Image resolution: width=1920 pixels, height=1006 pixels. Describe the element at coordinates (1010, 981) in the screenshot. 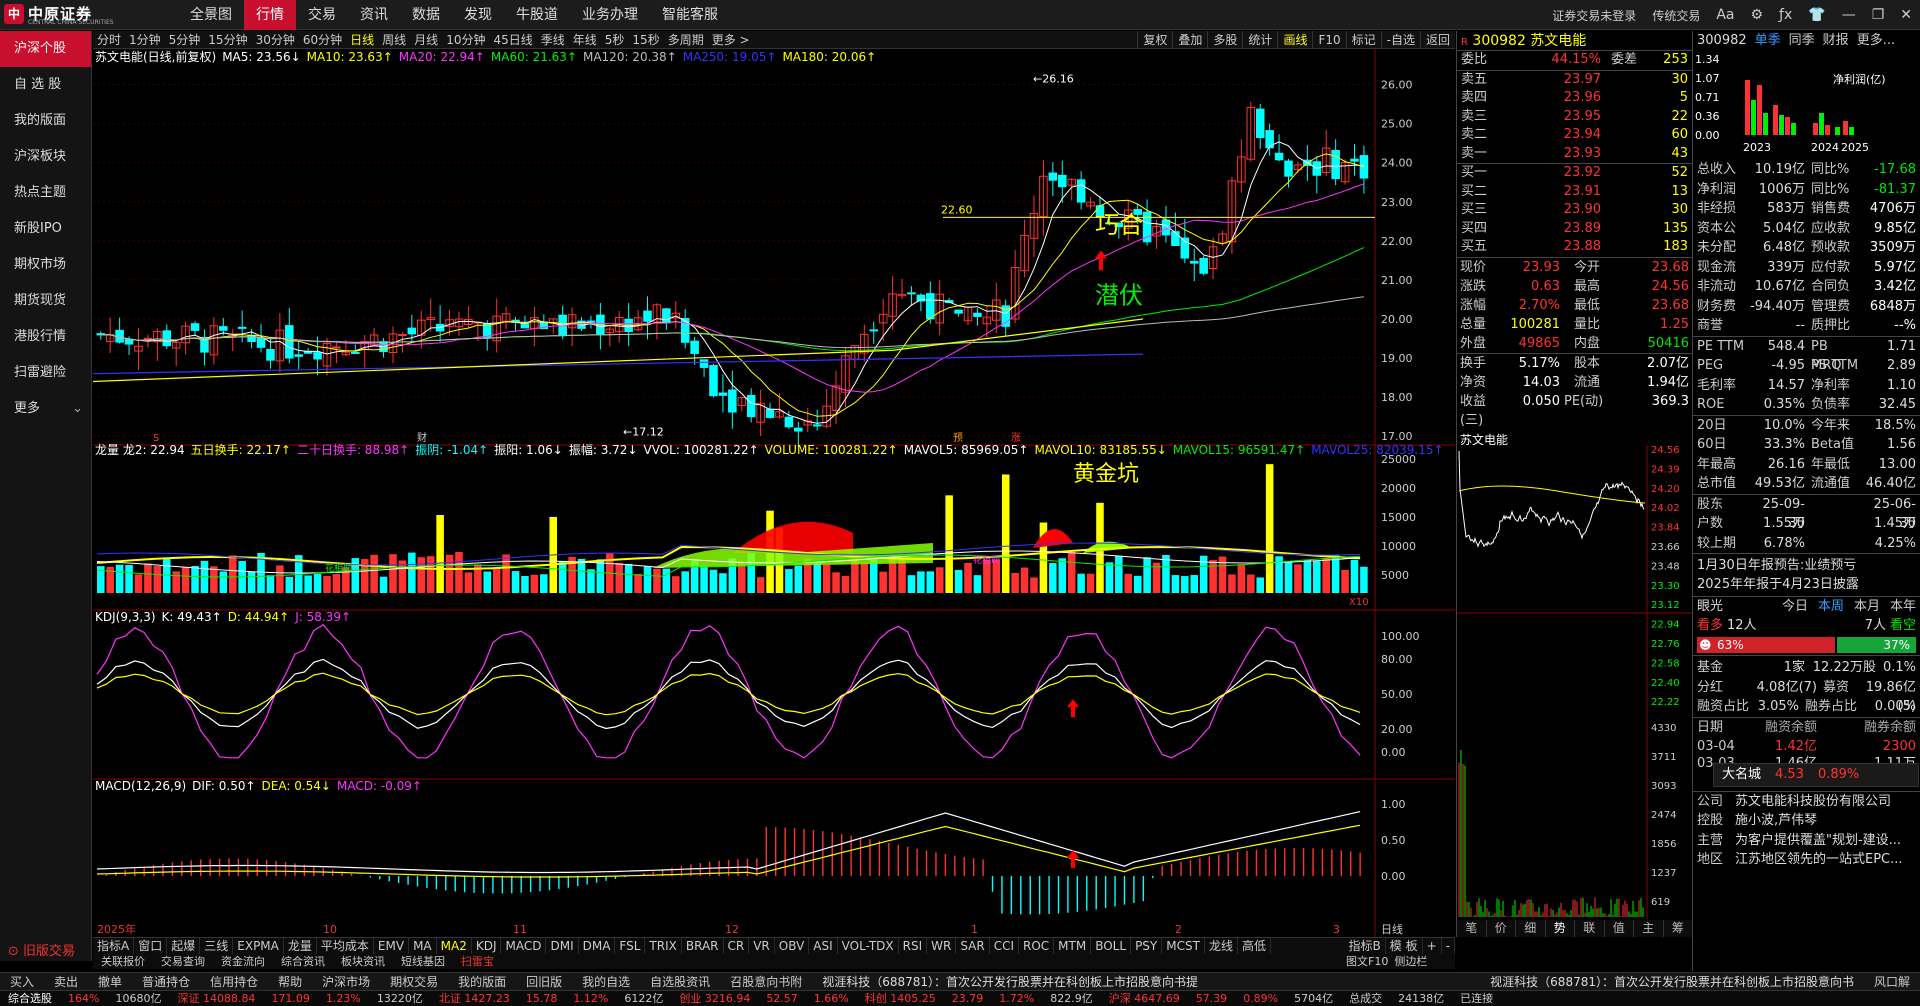

I see `news-ticker-1: 视涯科技（688781）：首次公开发行股票并在科创板上市招股意向书提` at that location.